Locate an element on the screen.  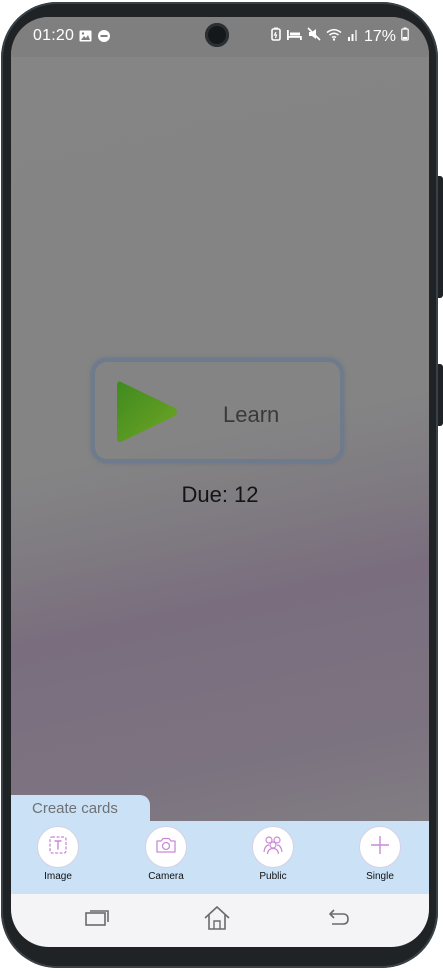
people-icon is located at coordinates (273, 847).